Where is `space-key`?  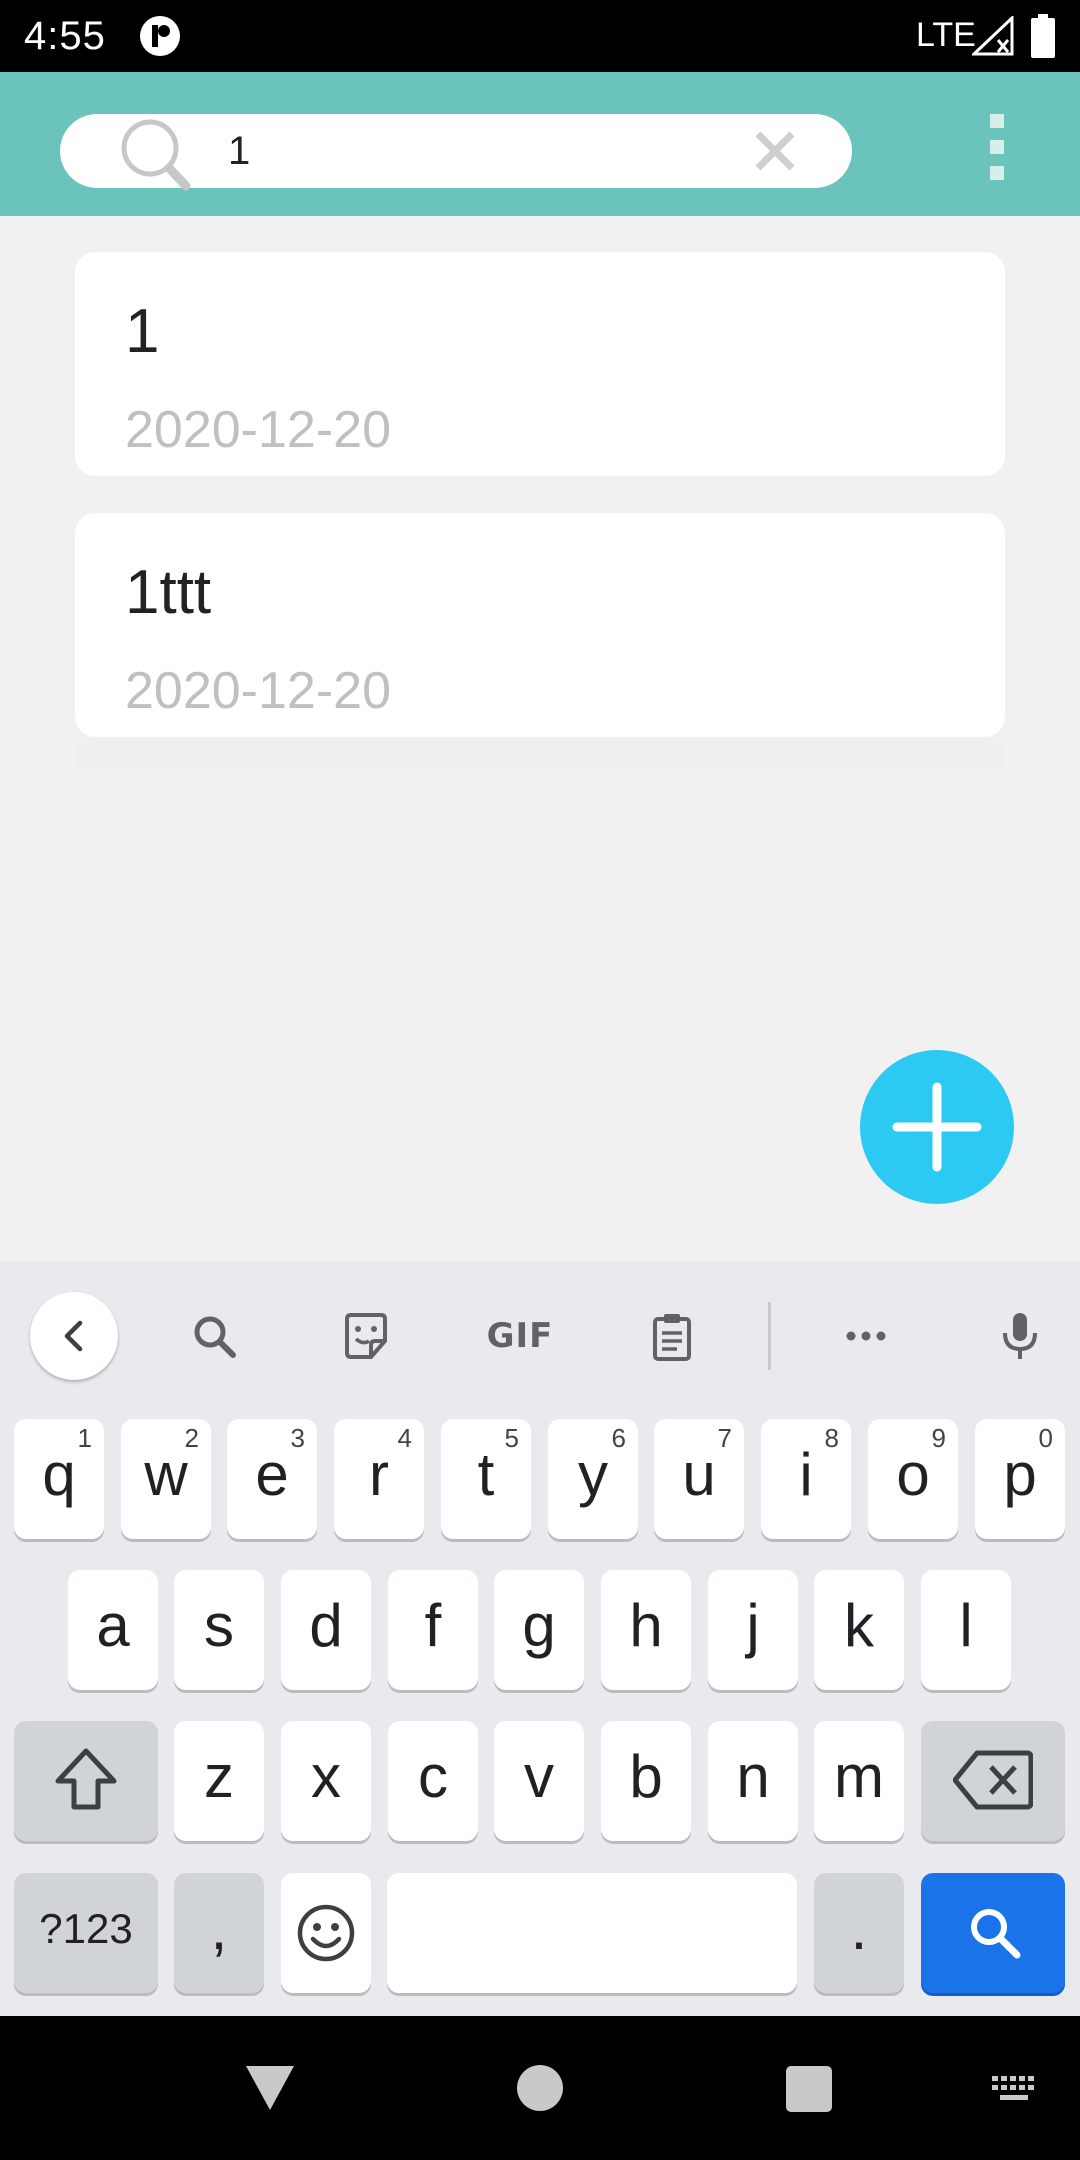 space-key is located at coordinates (592, 1933).